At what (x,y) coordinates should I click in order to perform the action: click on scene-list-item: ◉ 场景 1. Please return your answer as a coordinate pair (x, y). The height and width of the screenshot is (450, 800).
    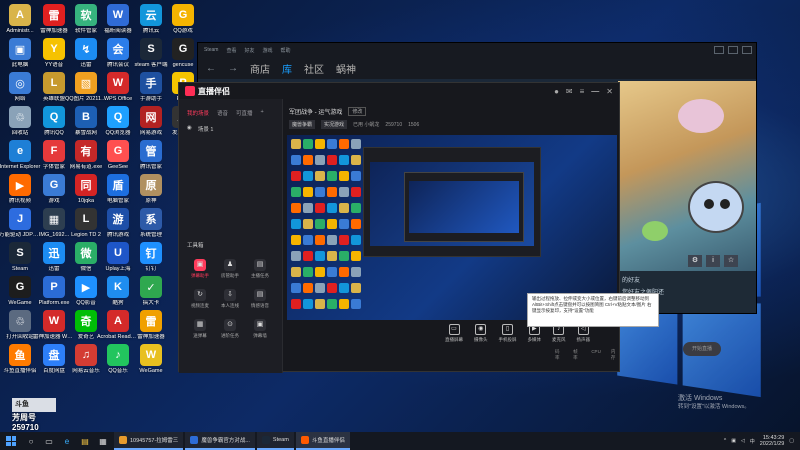
    Looking at the image, I should click on (230, 129).